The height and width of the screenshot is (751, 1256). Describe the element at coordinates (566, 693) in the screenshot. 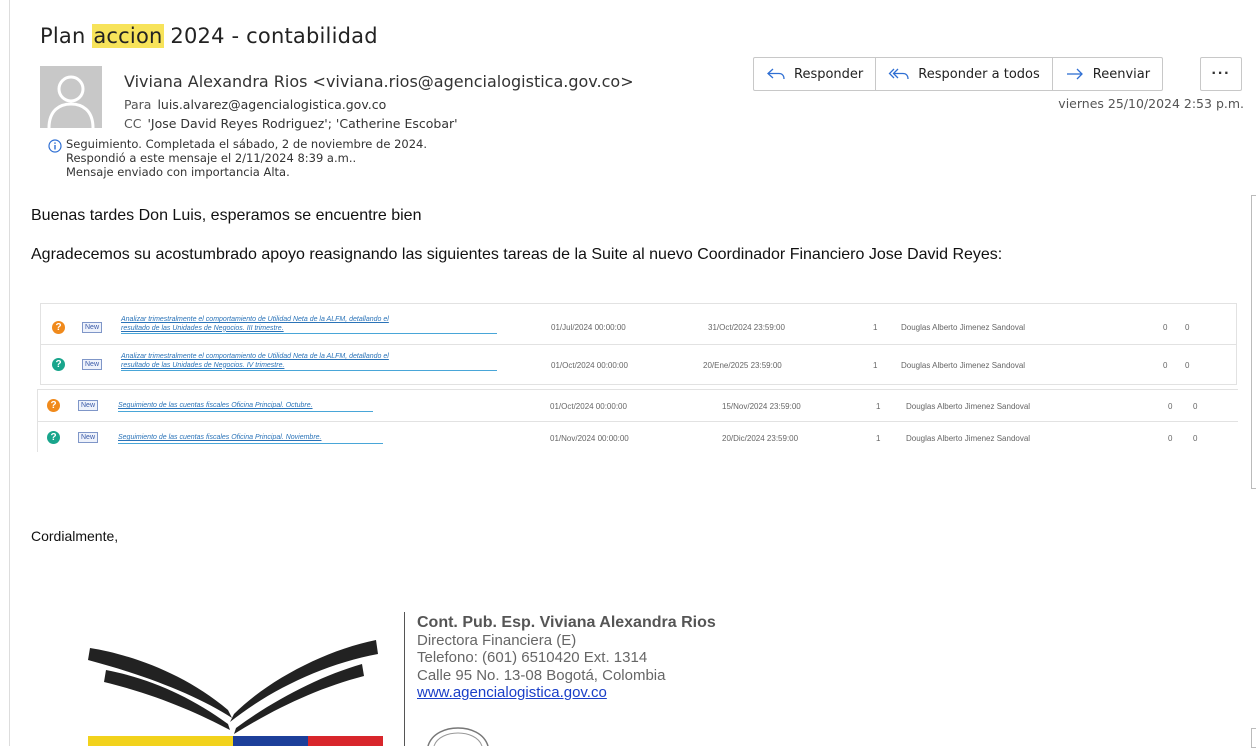

I see `signature-website-link: www.agencialogistica.gov.co` at that location.